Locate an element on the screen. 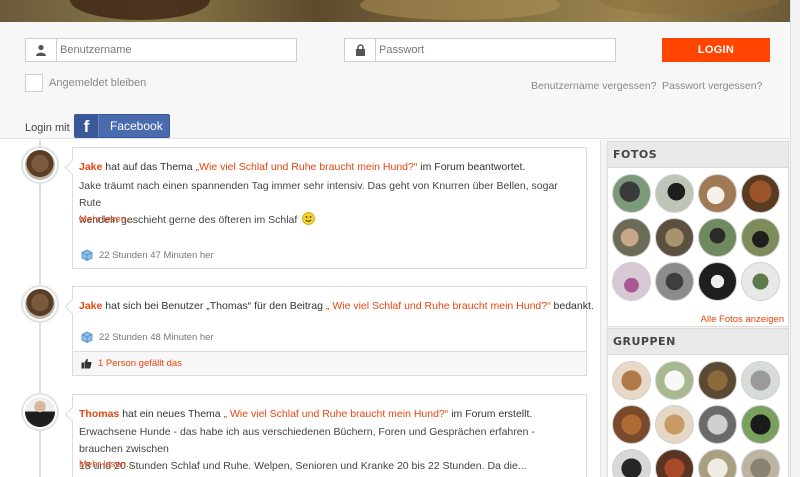  thumbs-up-icon is located at coordinates (86, 363).